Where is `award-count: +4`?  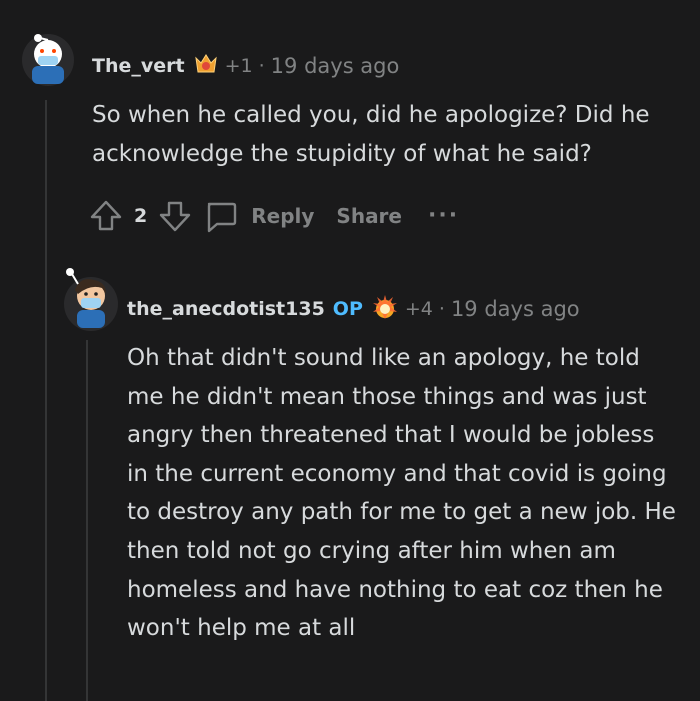
award-count: +4 is located at coordinates (418, 309).